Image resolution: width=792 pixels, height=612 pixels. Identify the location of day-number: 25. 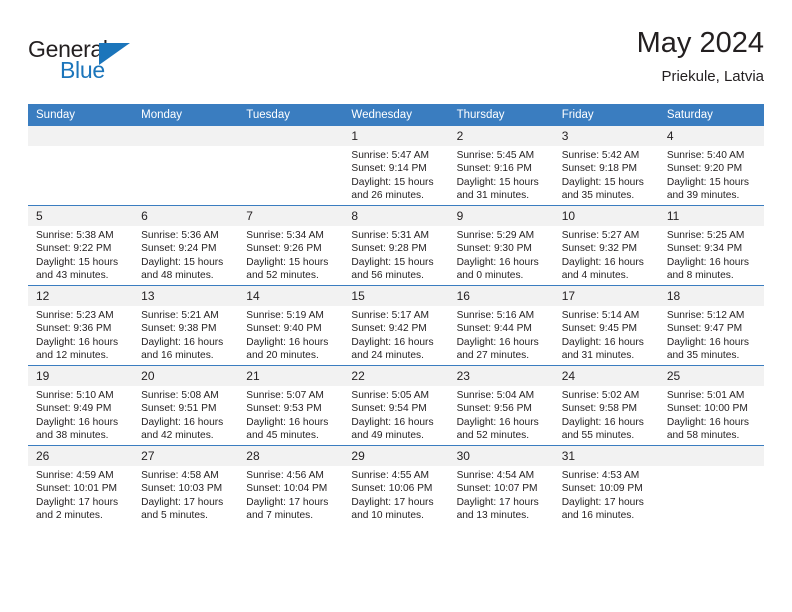
(711, 376).